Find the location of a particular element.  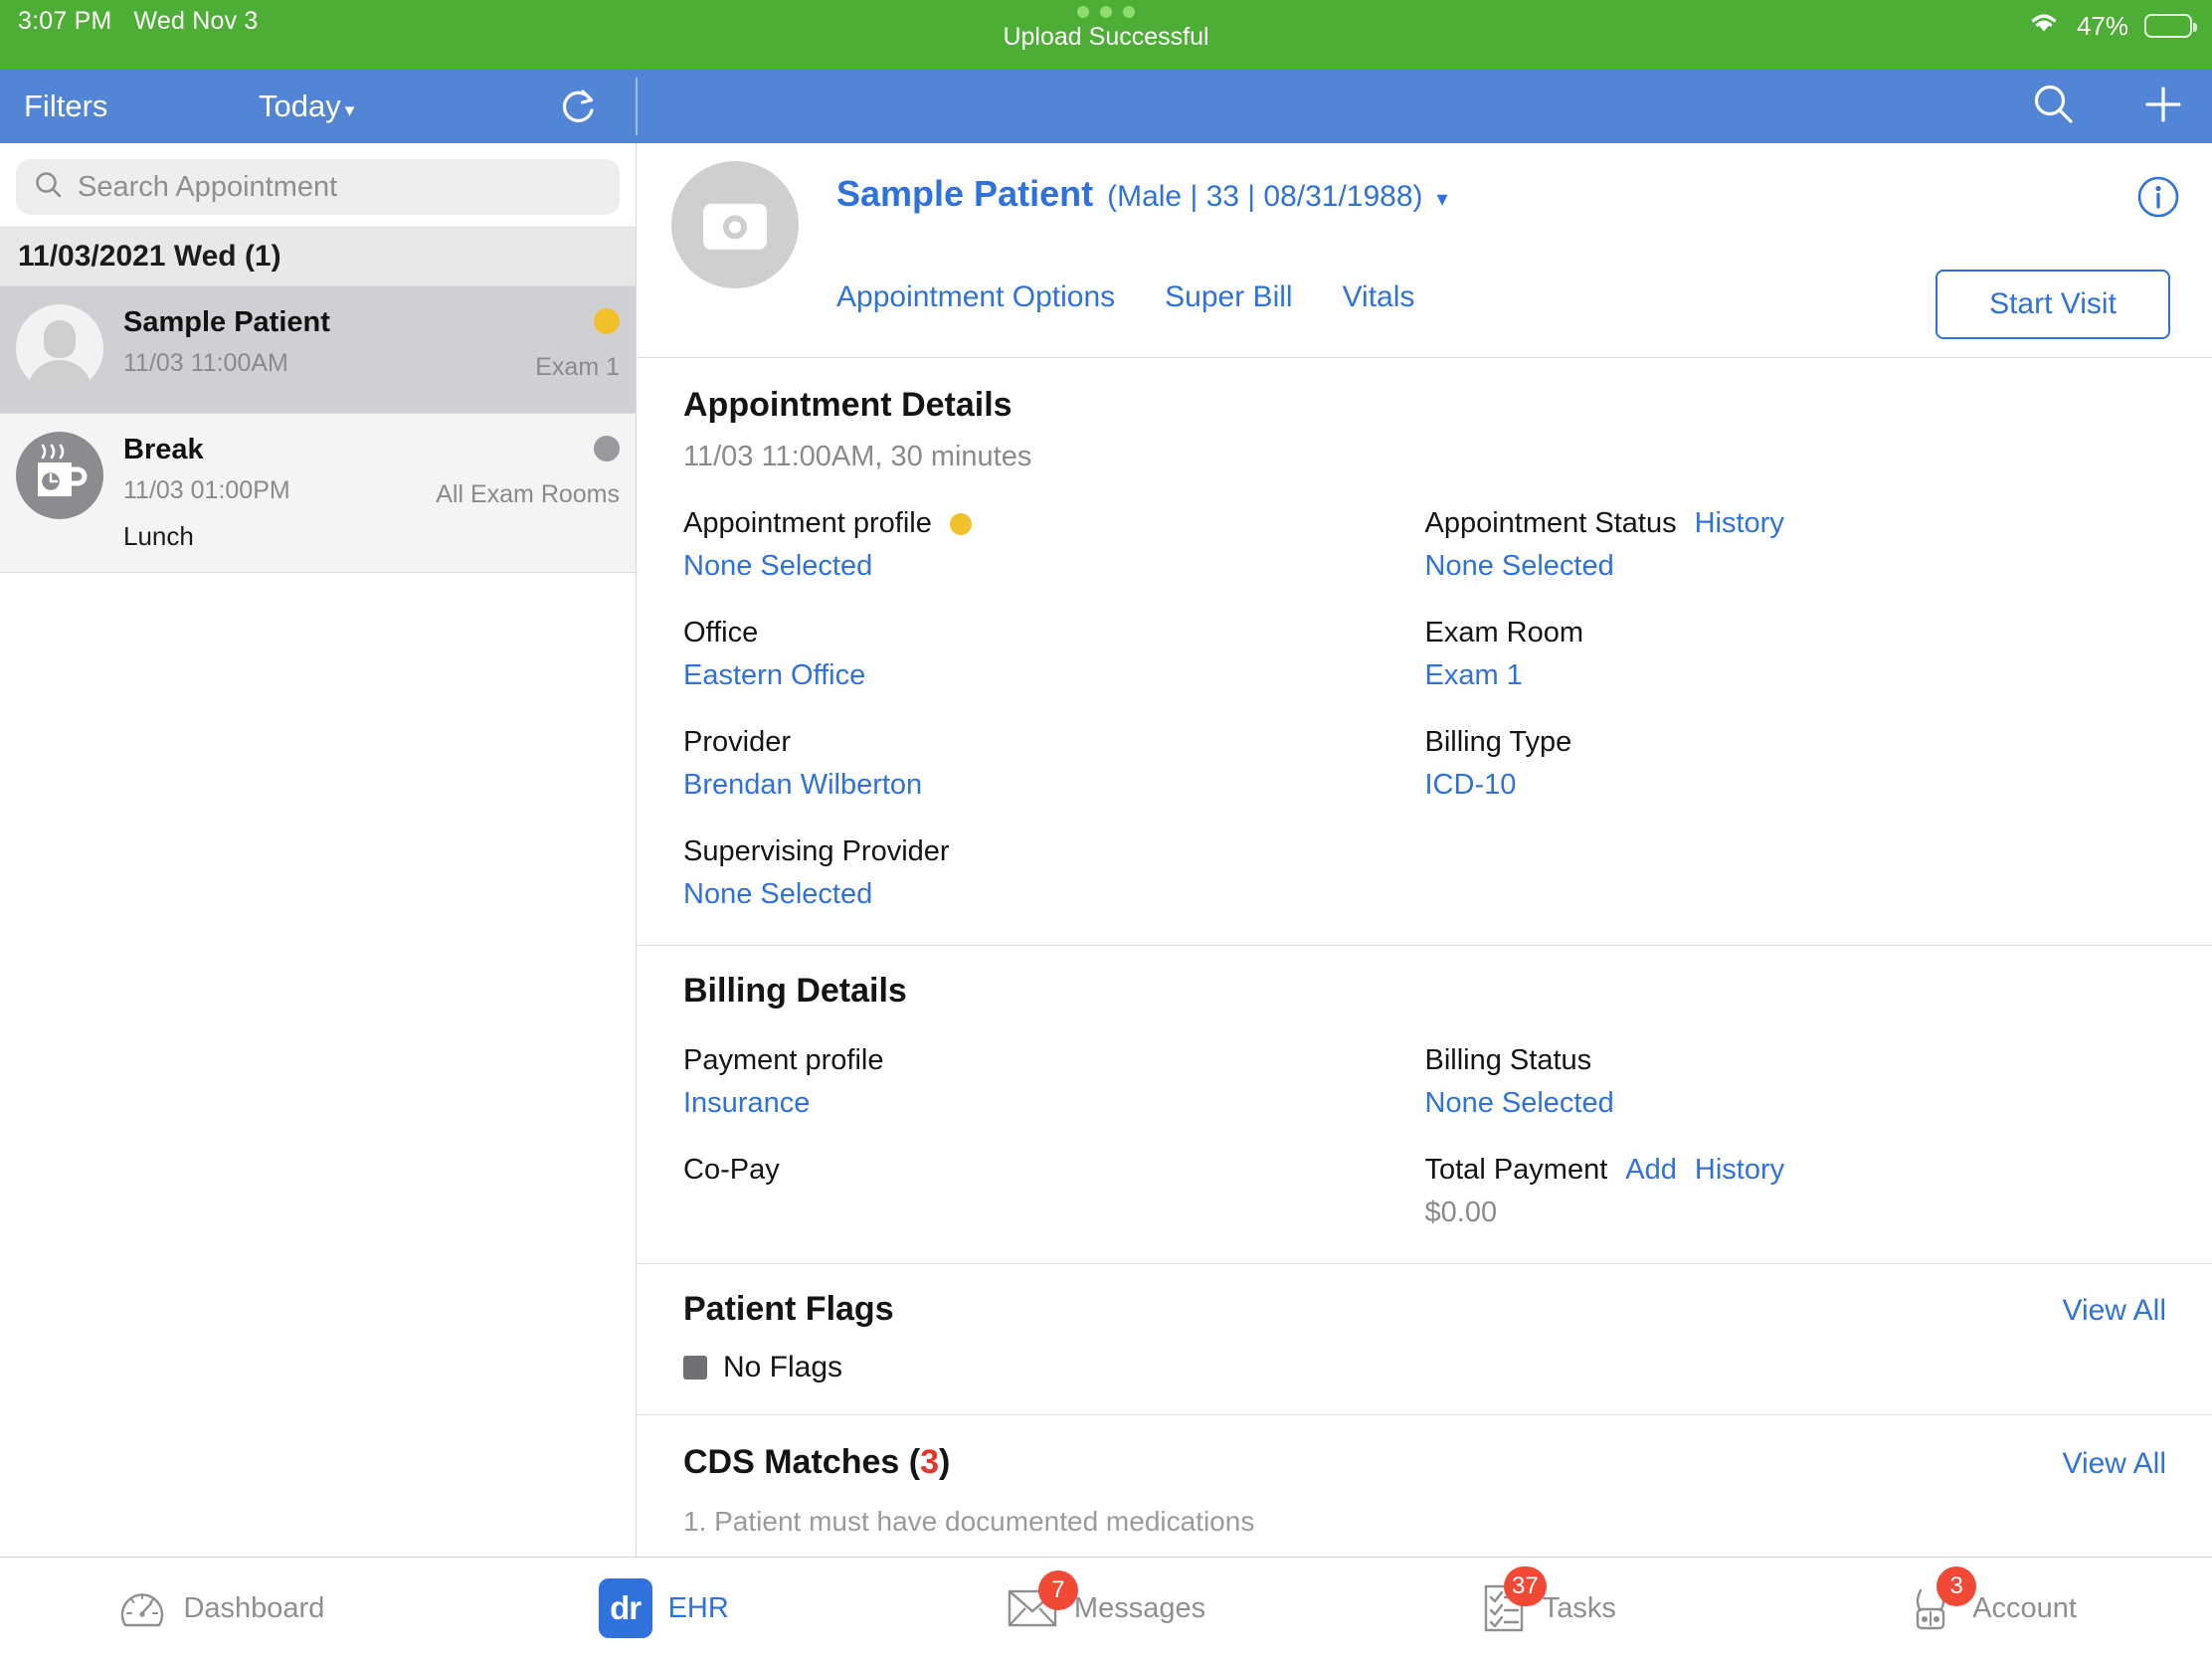

field-label: Exam Room is located at coordinates (1796, 633).